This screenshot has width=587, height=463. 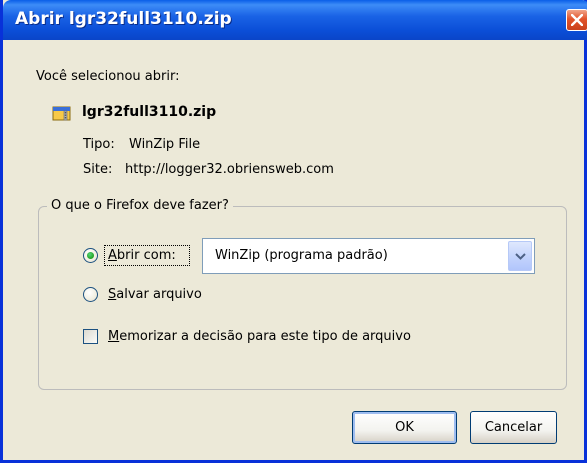 I want to click on close-button, so click(x=576, y=20).